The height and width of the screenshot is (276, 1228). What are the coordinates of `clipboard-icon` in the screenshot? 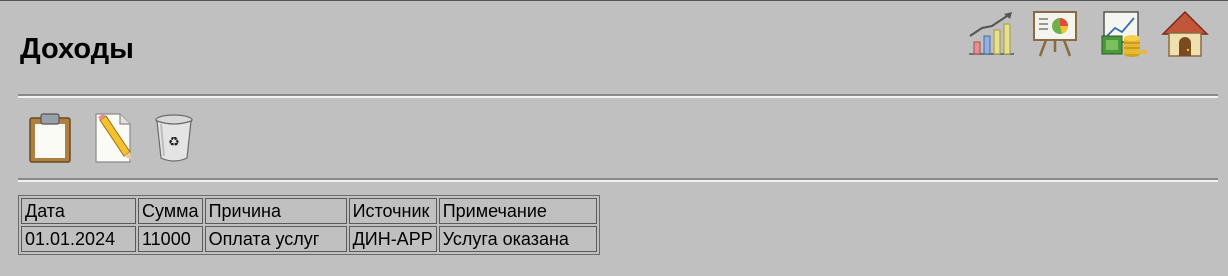 It's located at (50, 138).